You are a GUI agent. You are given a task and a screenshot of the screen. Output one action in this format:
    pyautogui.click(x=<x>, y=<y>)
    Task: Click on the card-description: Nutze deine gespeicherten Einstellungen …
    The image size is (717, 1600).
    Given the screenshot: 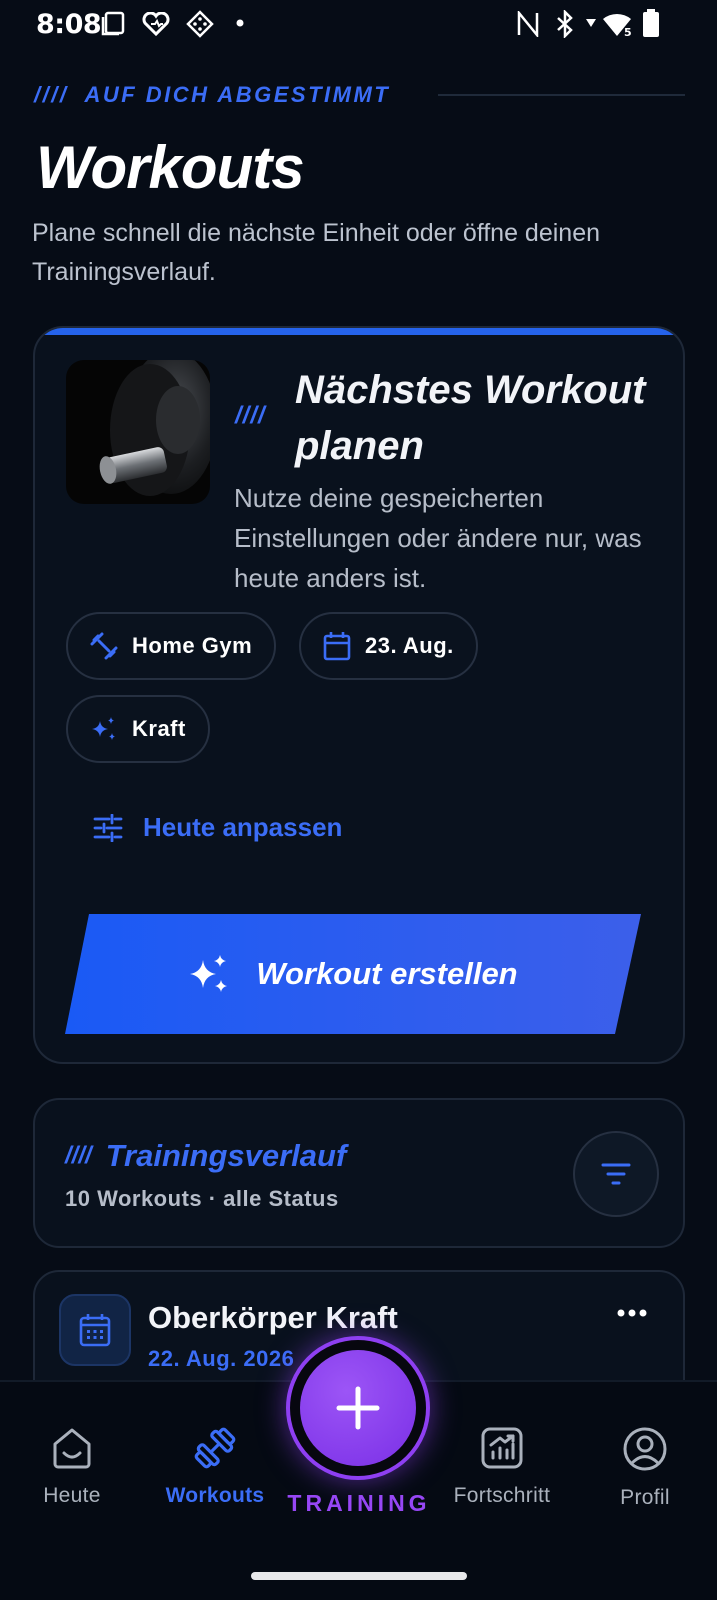 What is the action you would take?
    pyautogui.click(x=438, y=538)
    